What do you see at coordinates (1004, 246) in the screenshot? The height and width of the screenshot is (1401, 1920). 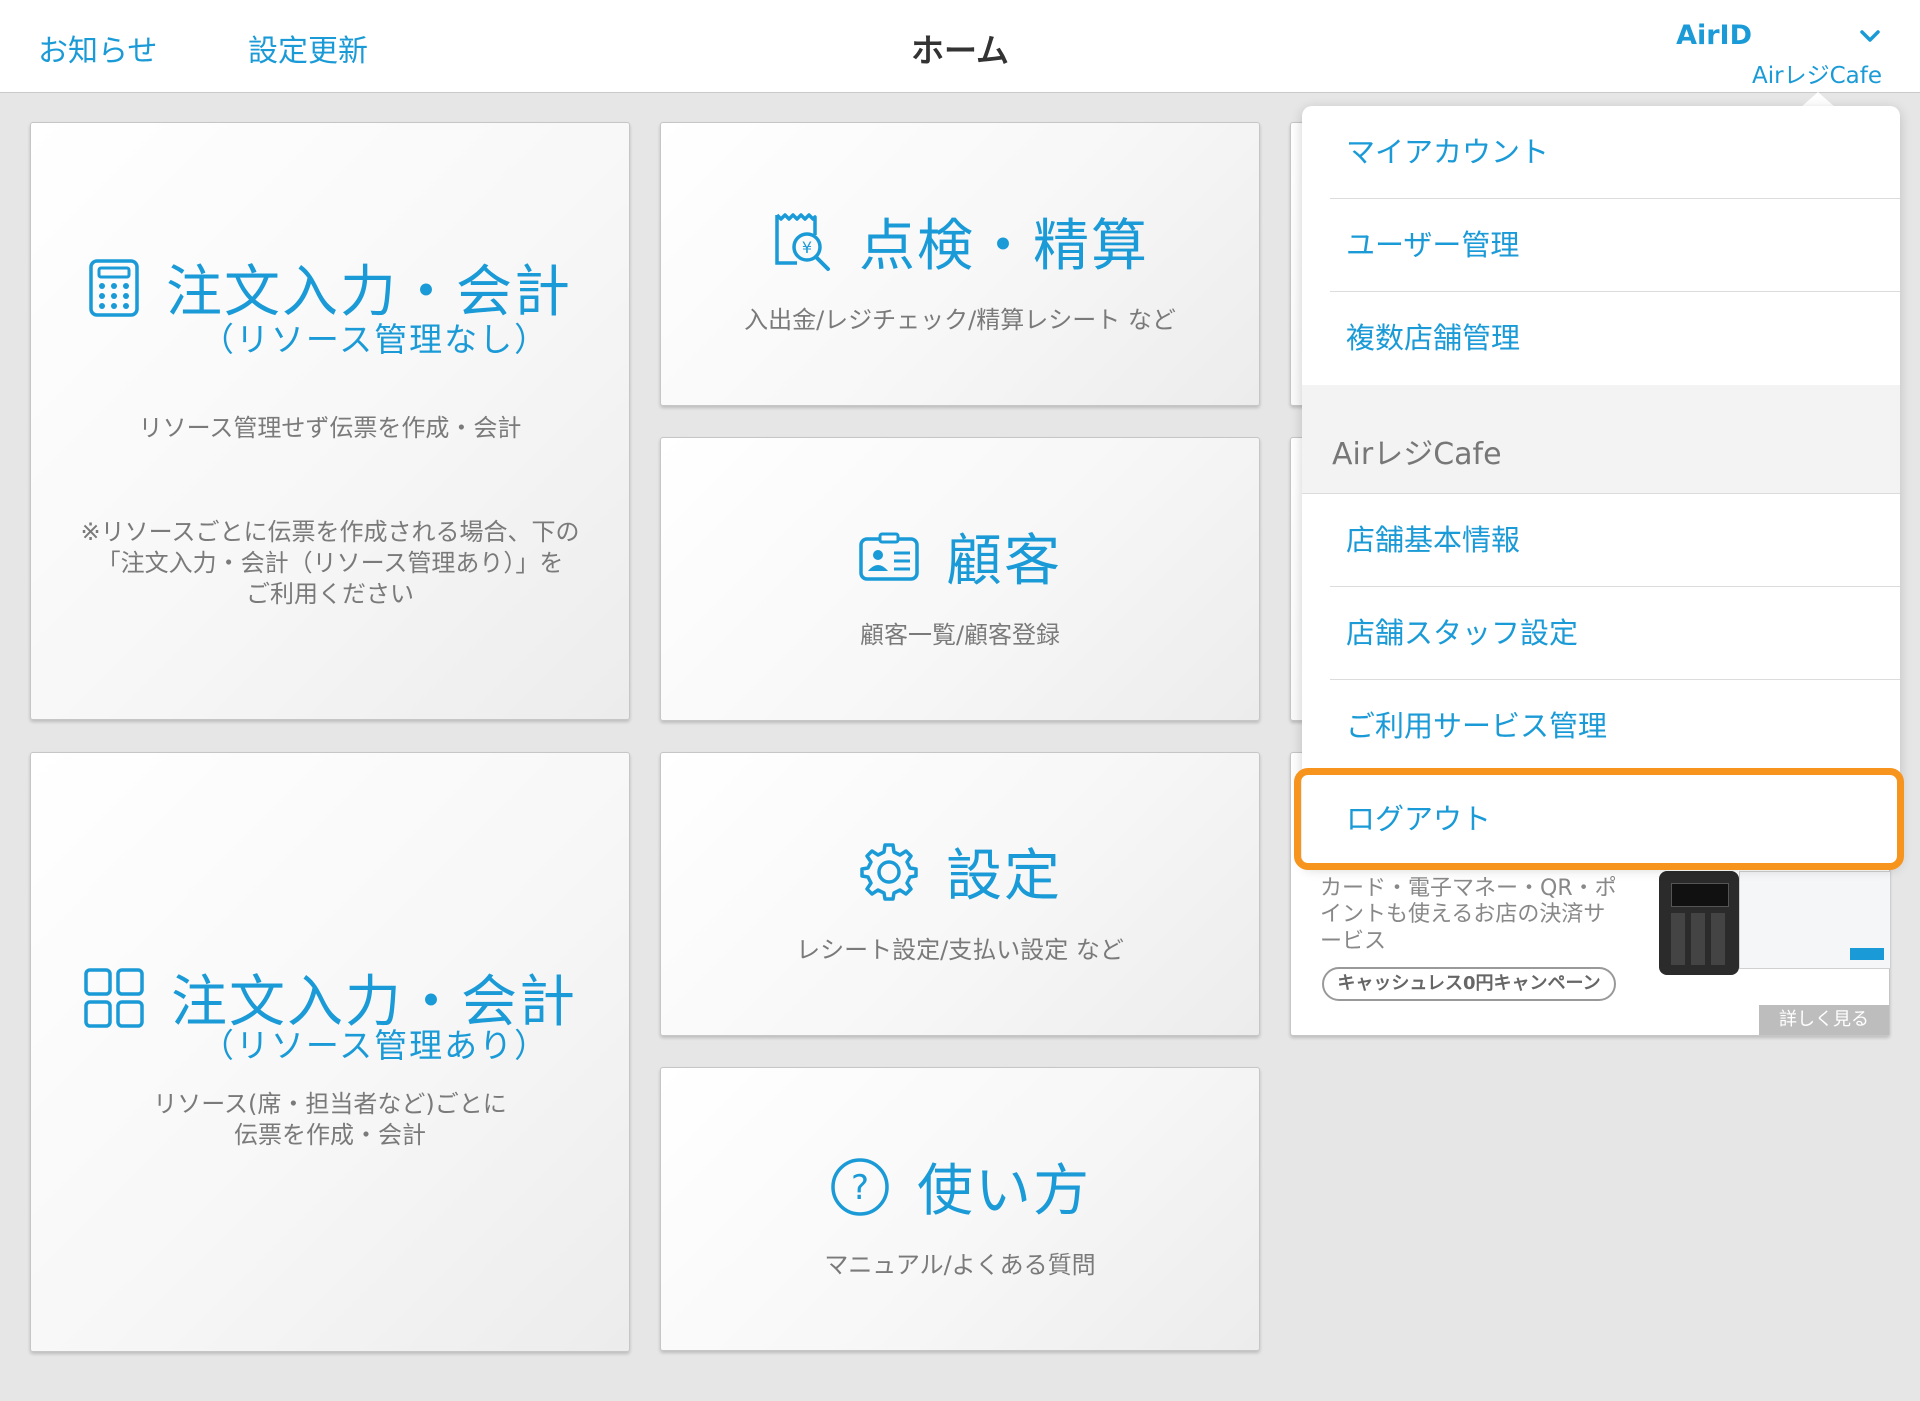 I see `tile-title: 点検・精算` at bounding box center [1004, 246].